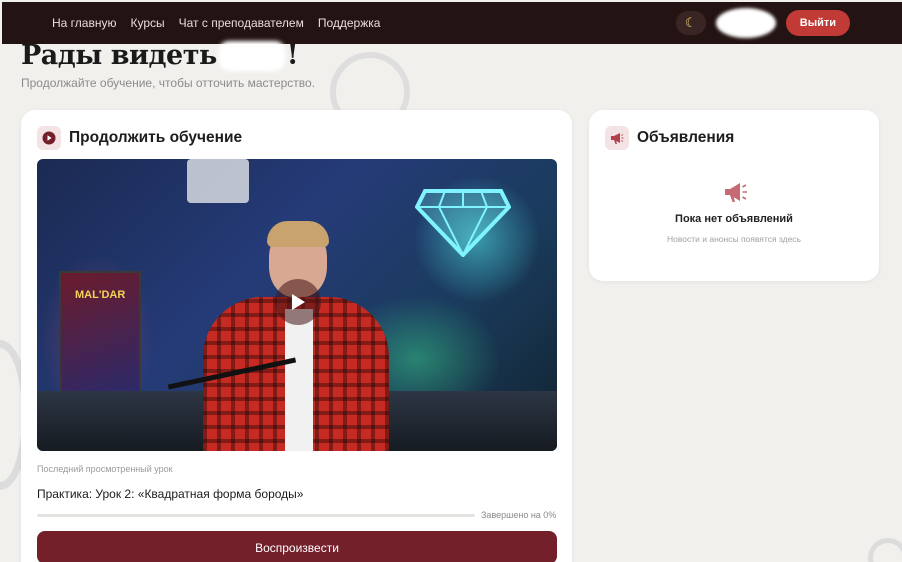 The width and height of the screenshot is (902, 562). Describe the element at coordinates (686, 137) in the screenshot. I see `card-title: Объявления` at that location.